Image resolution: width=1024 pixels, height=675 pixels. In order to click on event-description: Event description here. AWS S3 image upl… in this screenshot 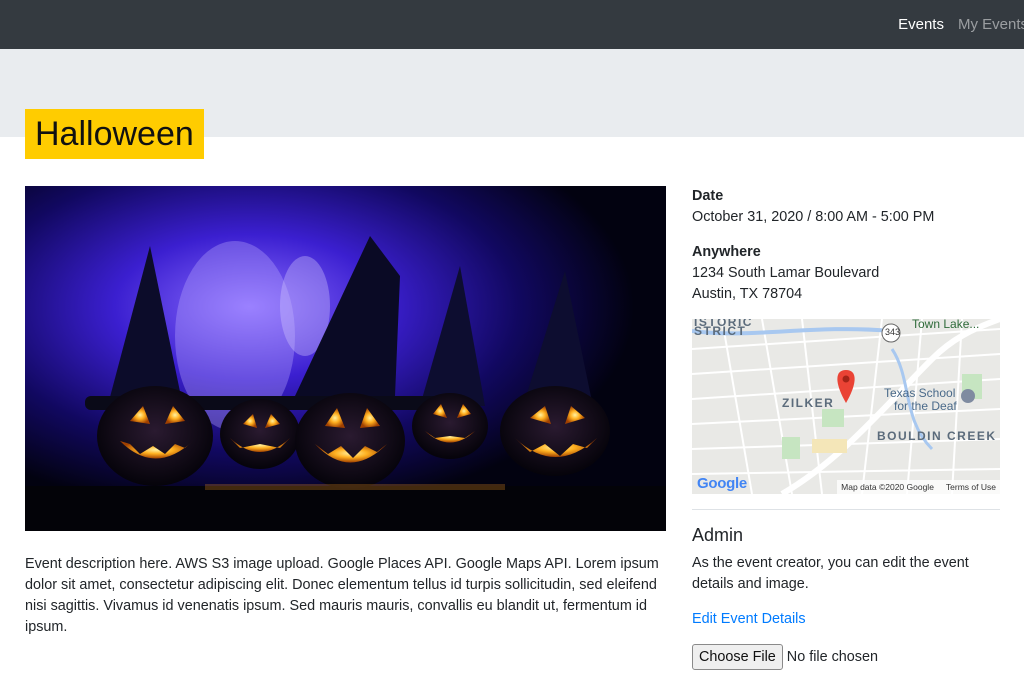, I will do `click(342, 595)`.